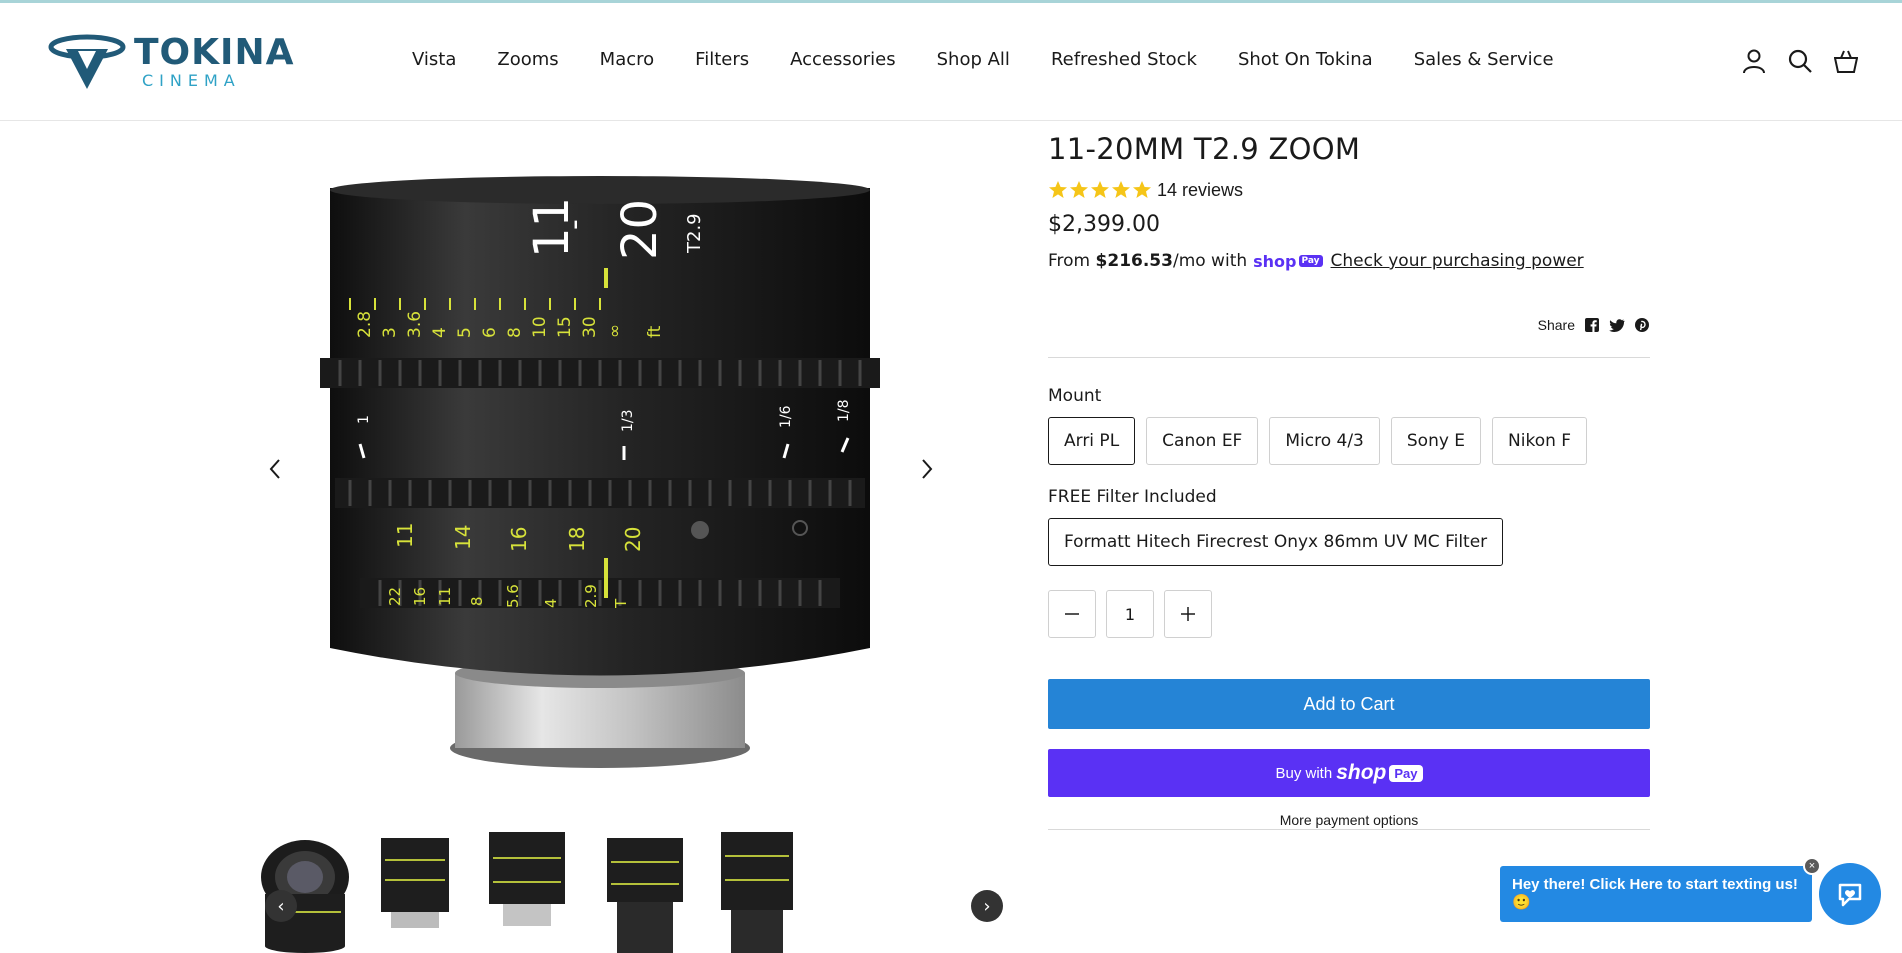 The width and height of the screenshot is (1902, 953). I want to click on thumbnail-prev-button: ‹, so click(281, 906).